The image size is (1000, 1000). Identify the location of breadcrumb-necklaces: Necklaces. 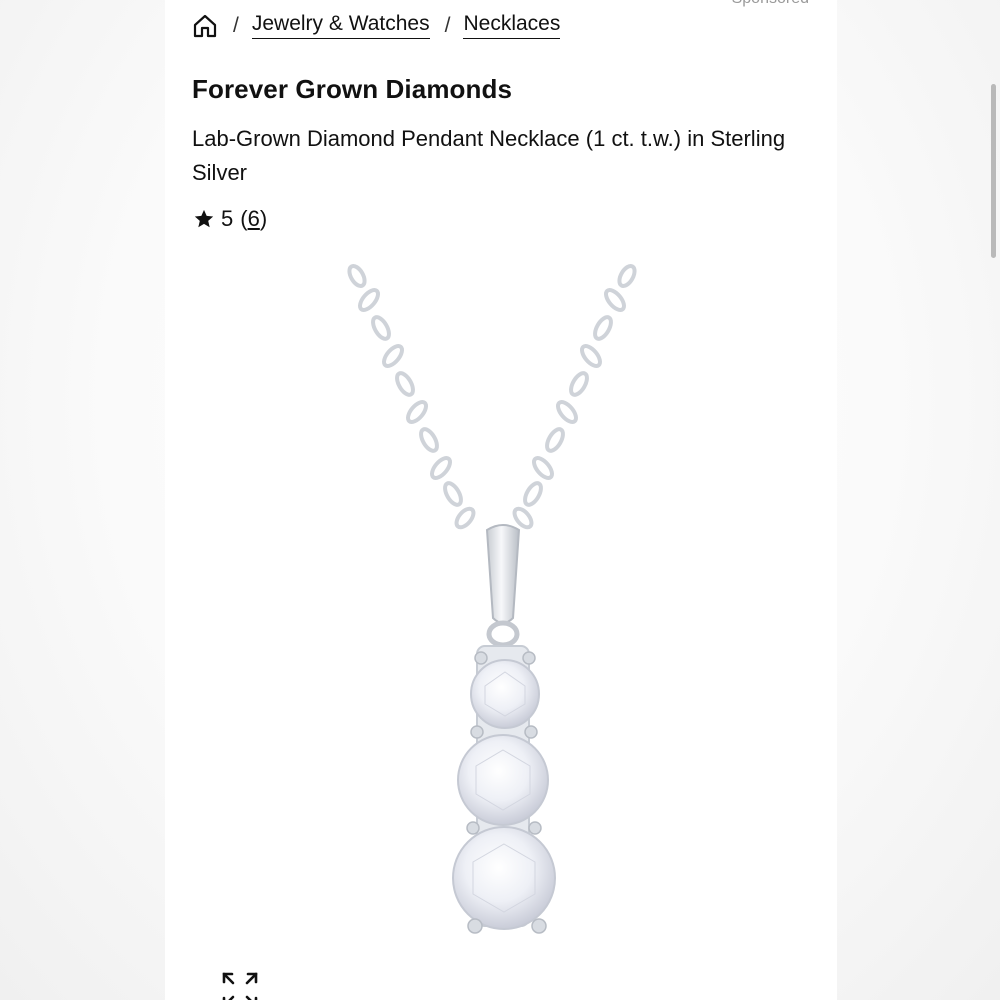
(512, 25).